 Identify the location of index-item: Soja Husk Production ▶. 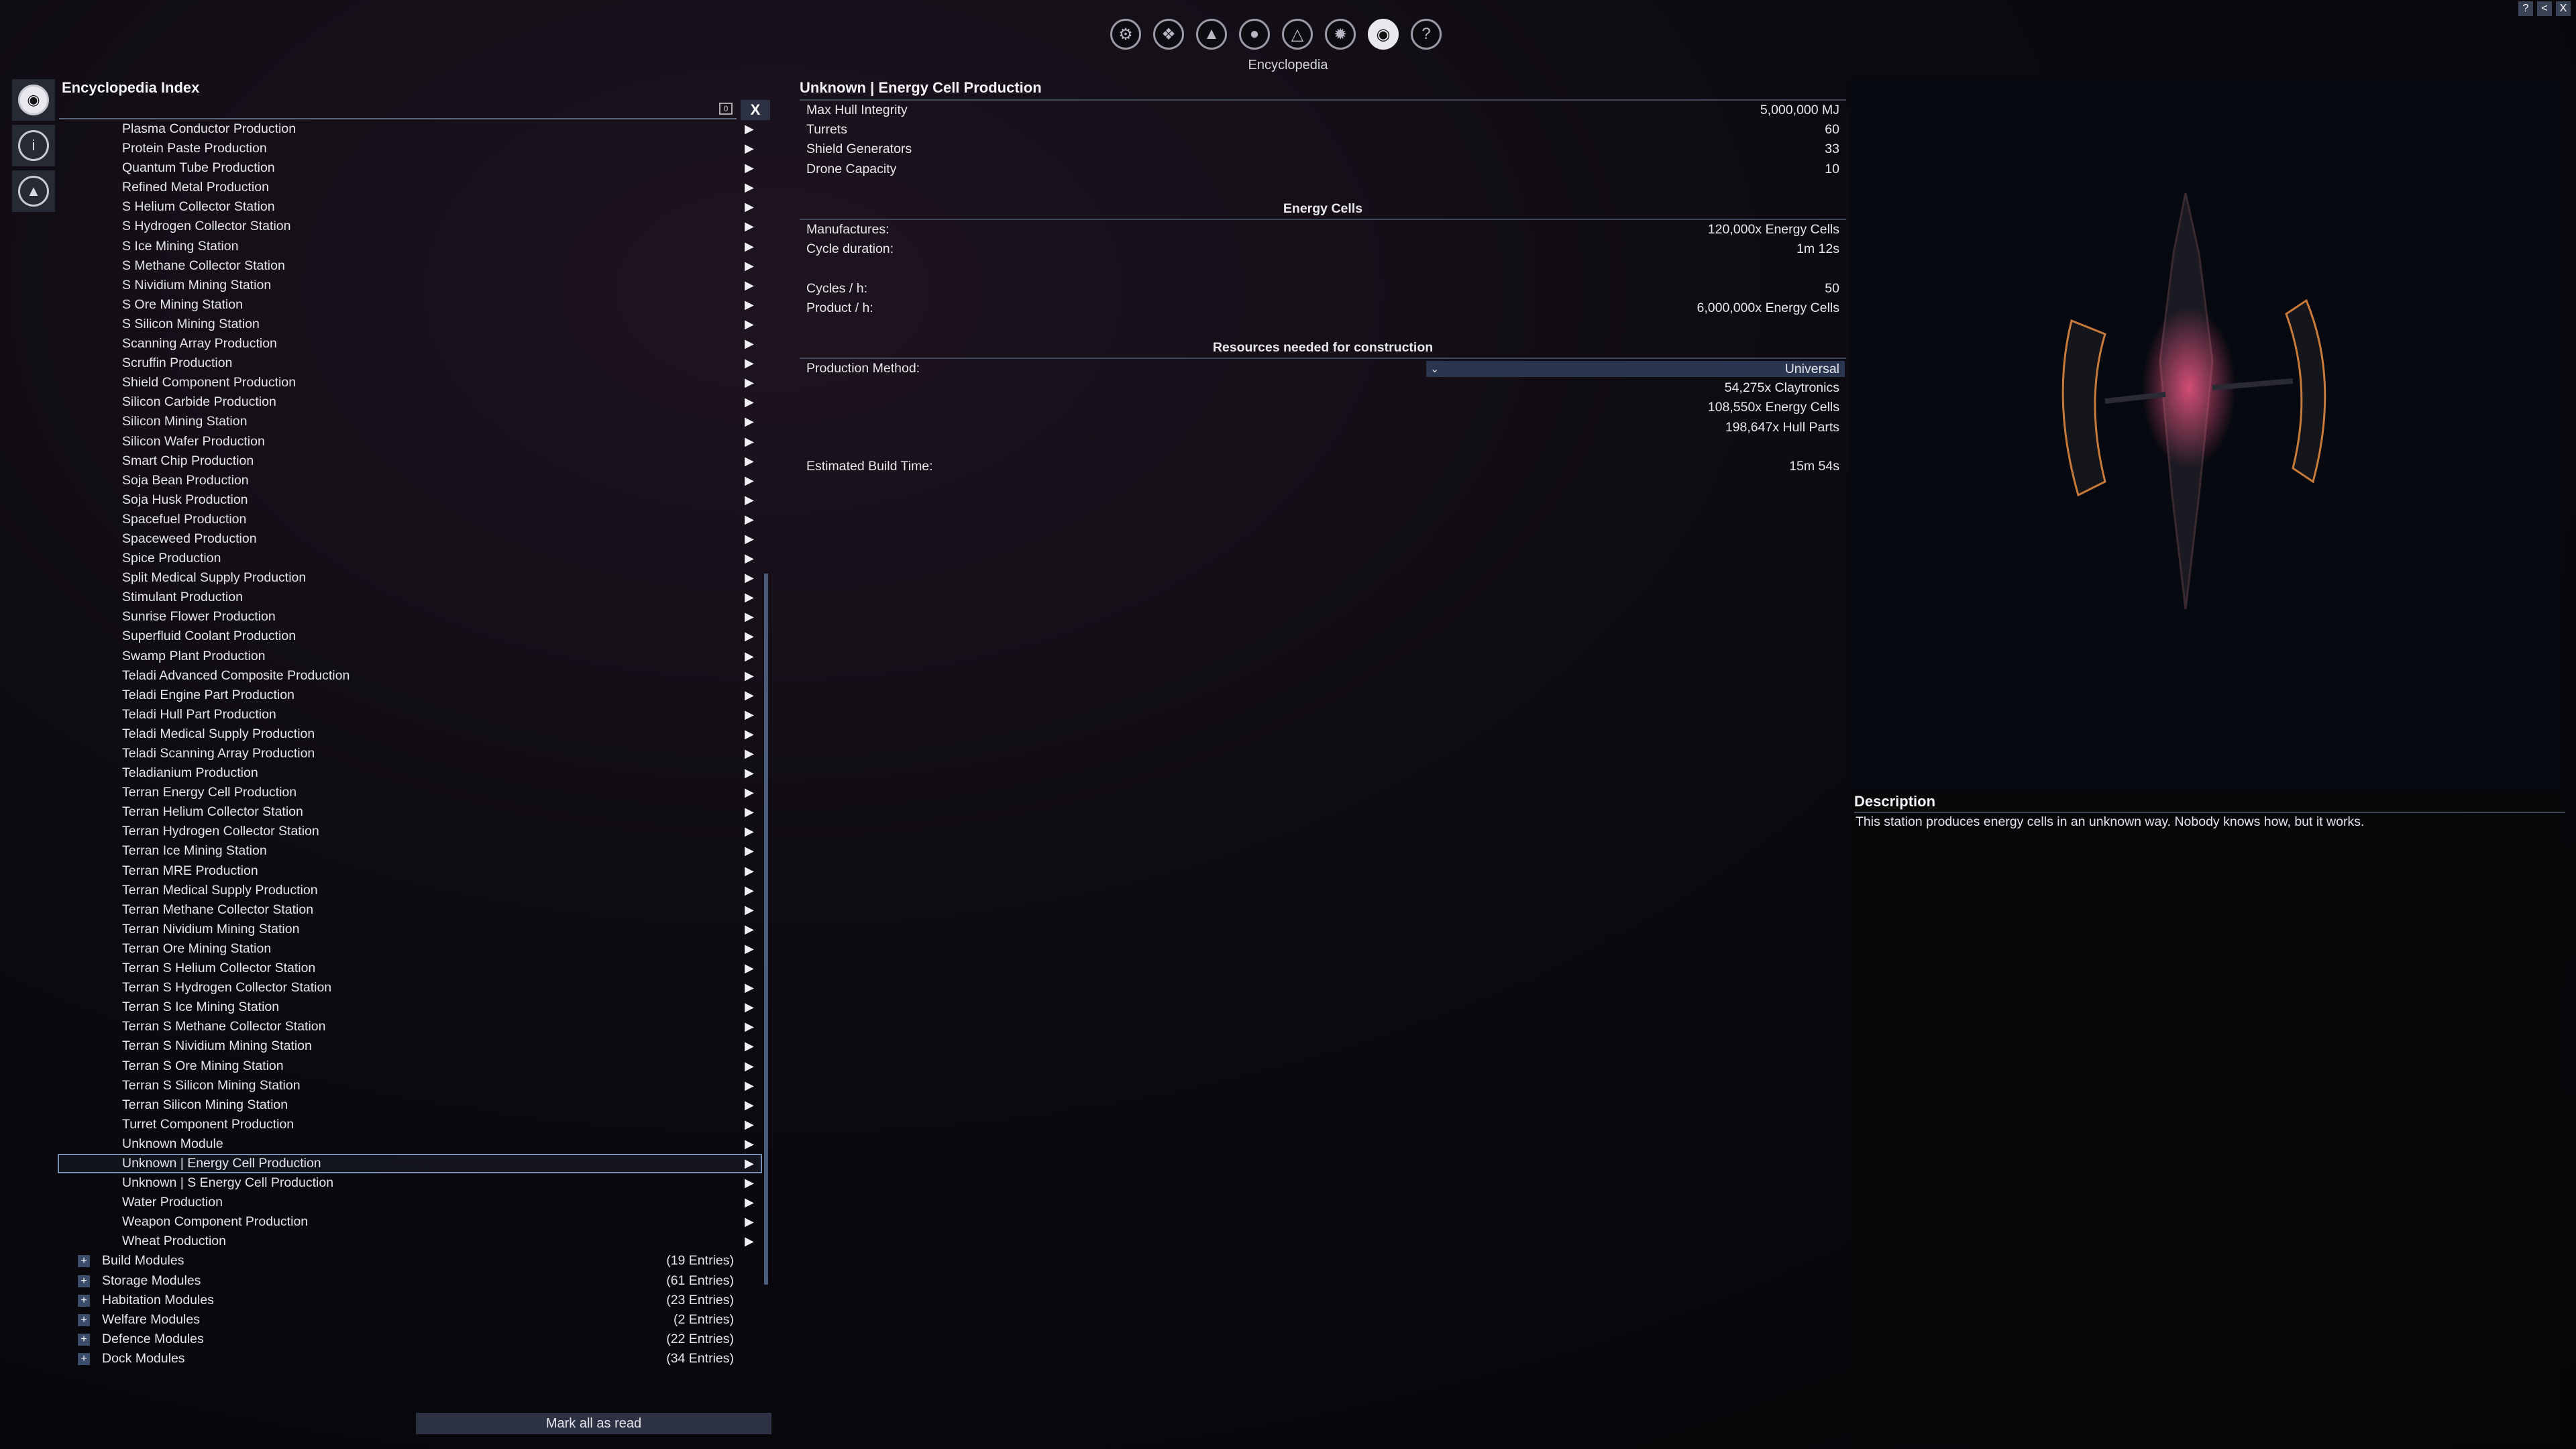
(410, 500).